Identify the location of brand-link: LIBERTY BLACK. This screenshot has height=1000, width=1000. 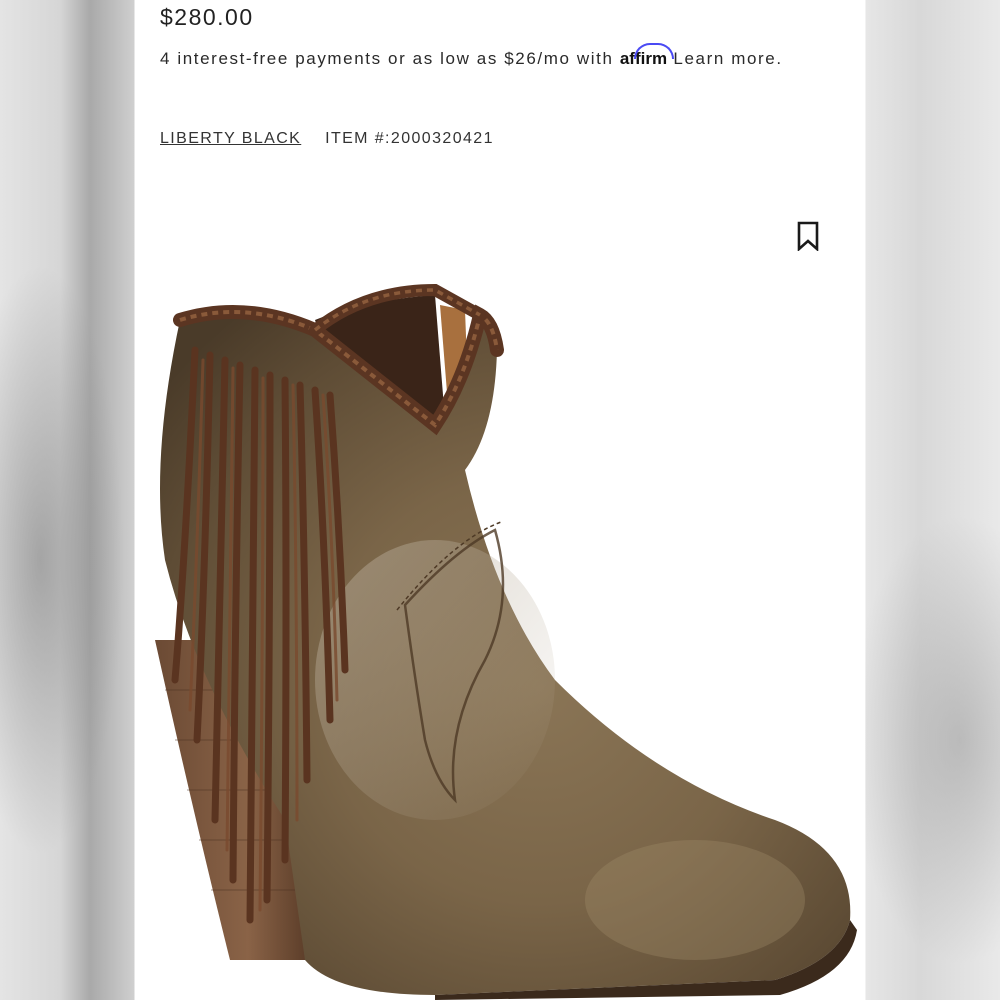
(230, 138).